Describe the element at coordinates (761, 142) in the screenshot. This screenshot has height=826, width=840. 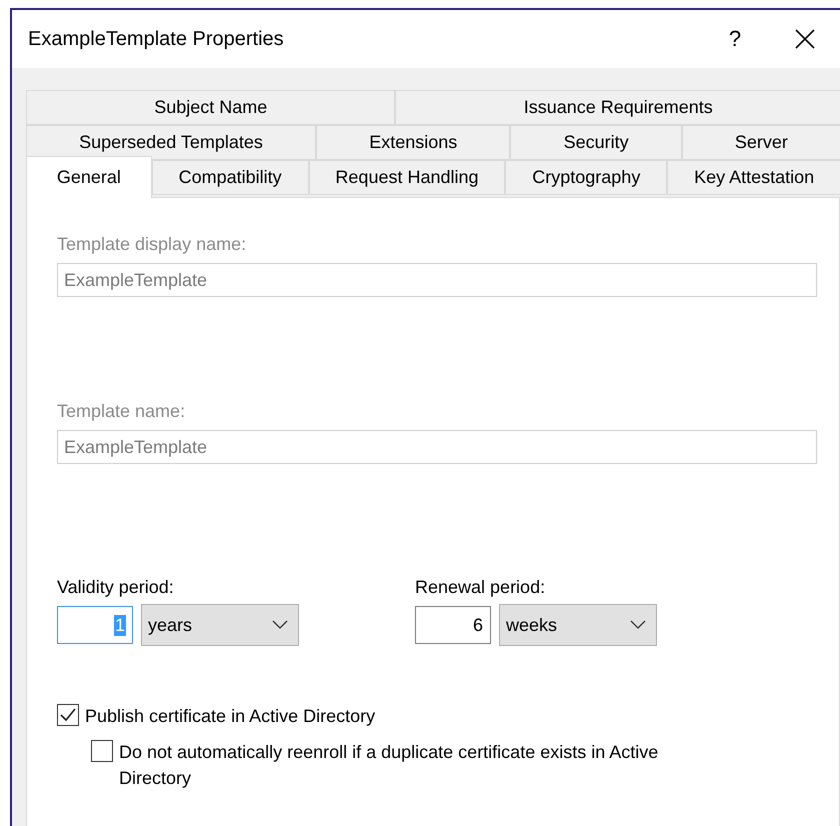
I see `tab: Server` at that location.